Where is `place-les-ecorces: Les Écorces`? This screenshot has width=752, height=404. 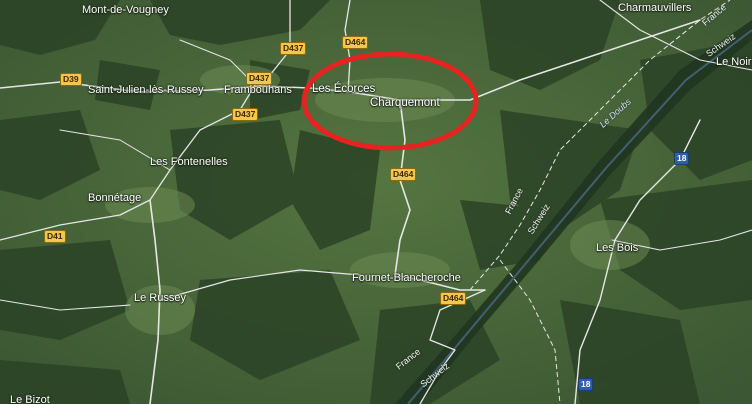
place-les-ecorces: Les Écorces is located at coordinates (344, 89).